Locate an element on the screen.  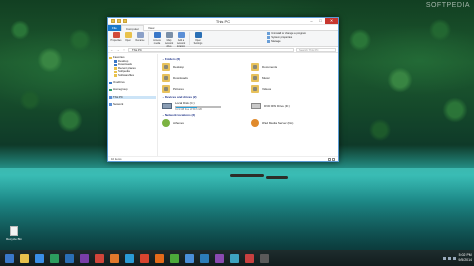
ie-icon is located at coordinates (39, 258).